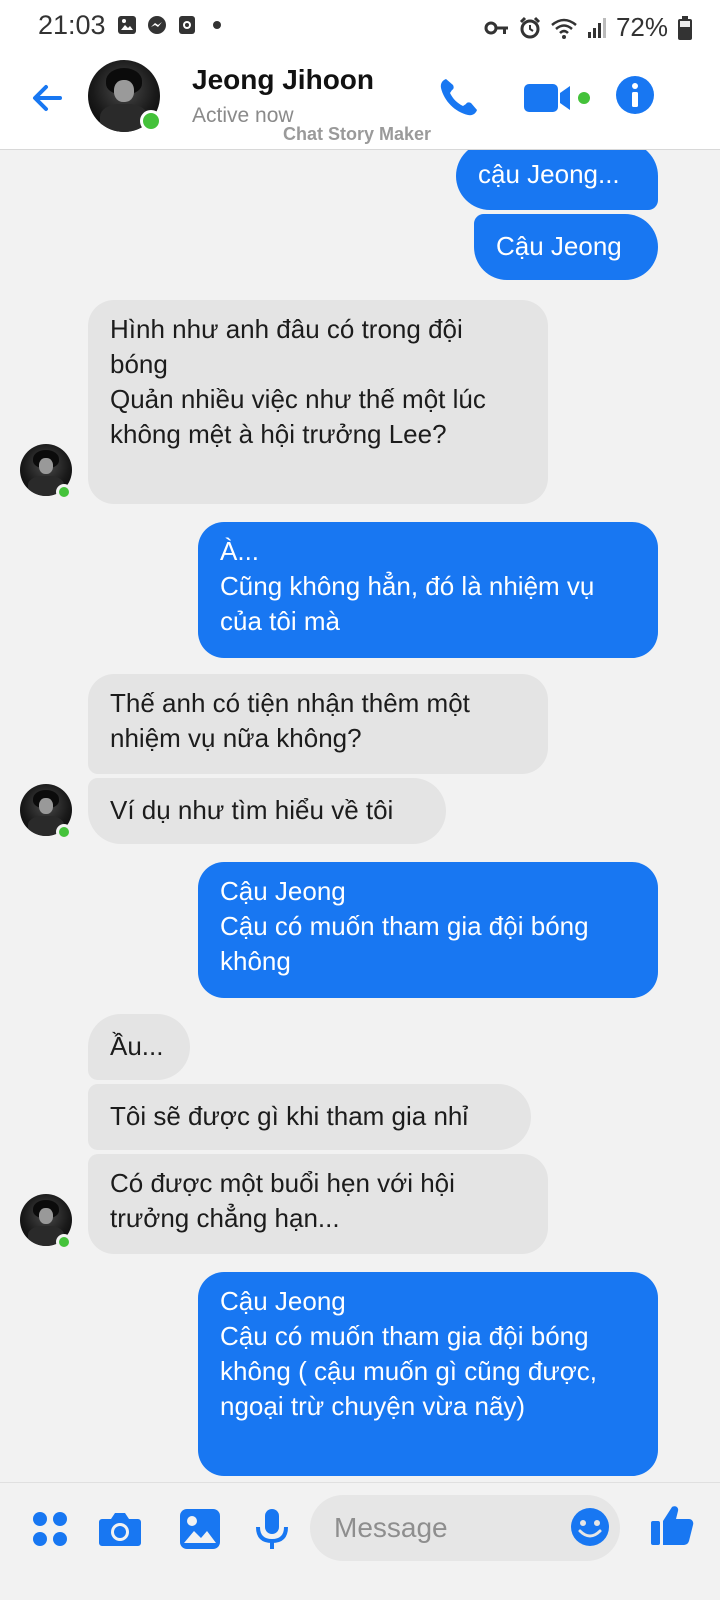 The width and height of the screenshot is (720, 1600). What do you see at coordinates (272, 1529) in the screenshot?
I see `microphone-icon` at bounding box center [272, 1529].